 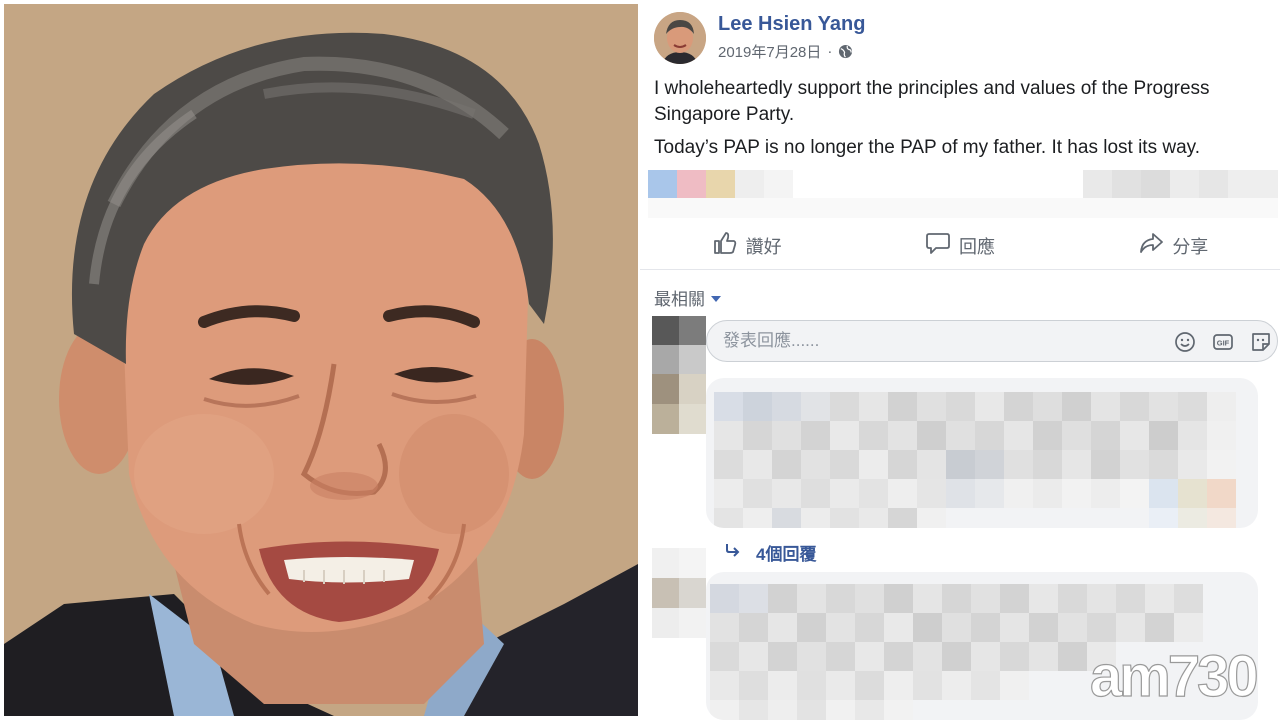 I want to click on comment-label: 回應, so click(x=976, y=246).